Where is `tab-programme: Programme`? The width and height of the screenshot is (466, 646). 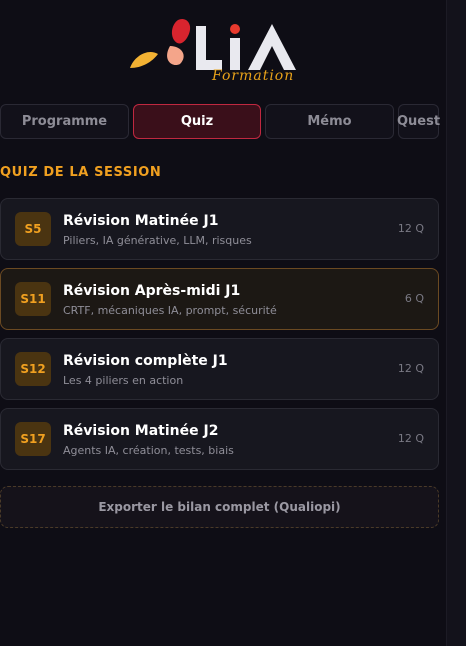 tab-programme: Programme is located at coordinates (64, 121).